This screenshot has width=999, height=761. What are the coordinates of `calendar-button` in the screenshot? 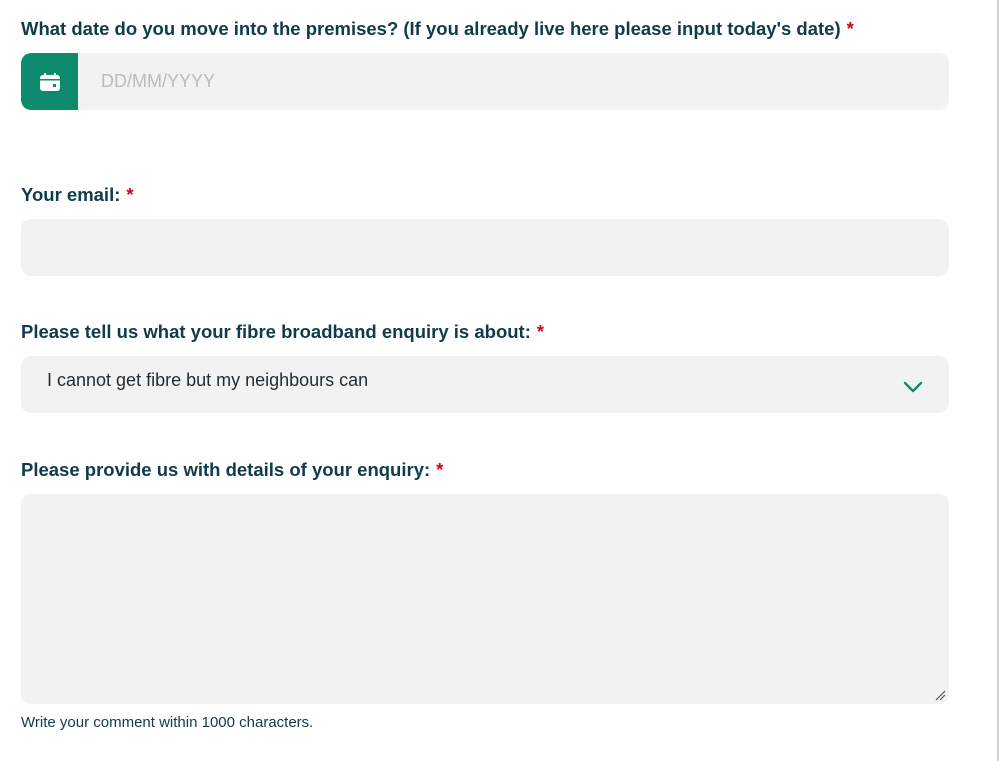 It's located at (49, 81).